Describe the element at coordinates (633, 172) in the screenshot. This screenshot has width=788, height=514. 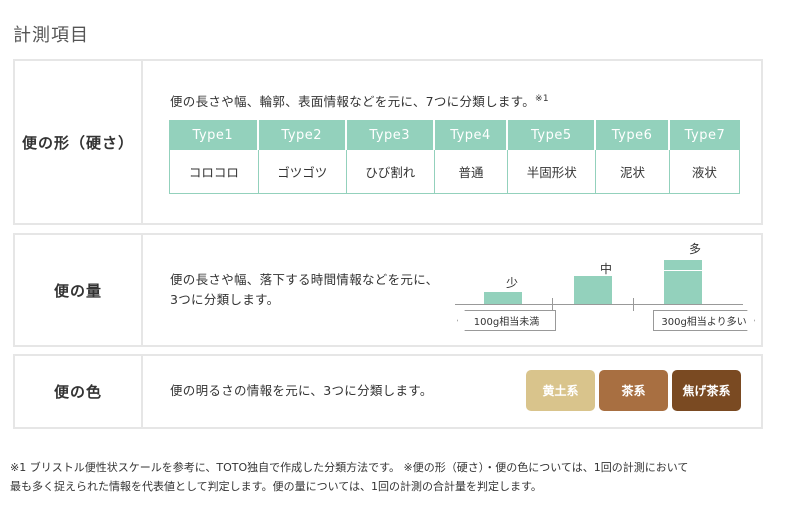
I see `type-value: 泥状` at that location.